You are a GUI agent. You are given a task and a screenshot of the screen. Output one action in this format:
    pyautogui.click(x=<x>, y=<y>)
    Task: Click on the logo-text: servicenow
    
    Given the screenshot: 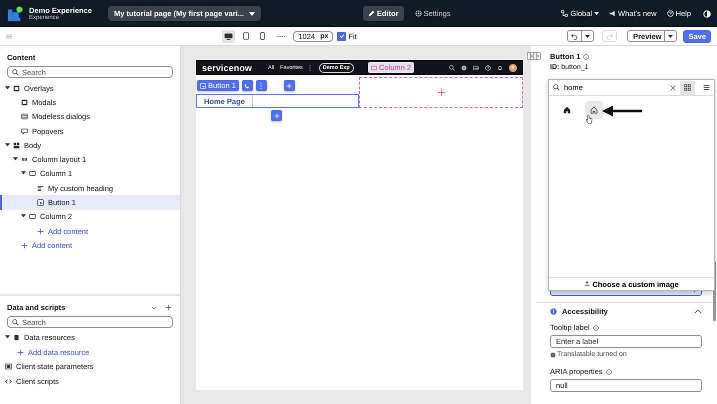 What is the action you would take?
    pyautogui.click(x=227, y=67)
    